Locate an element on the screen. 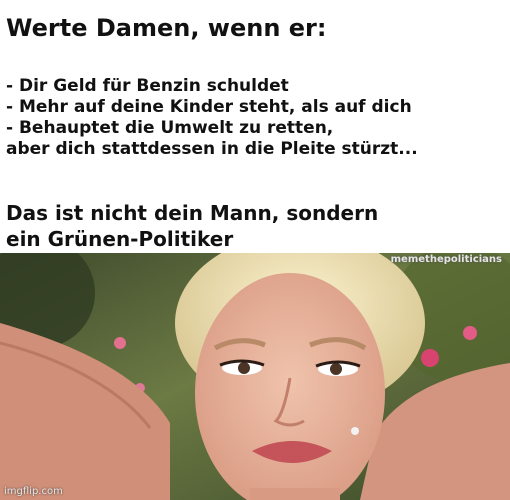 Image resolution: width=510 pixels, height=500 pixels. imgflip-watermark: imgflip.com is located at coordinates (33, 491).